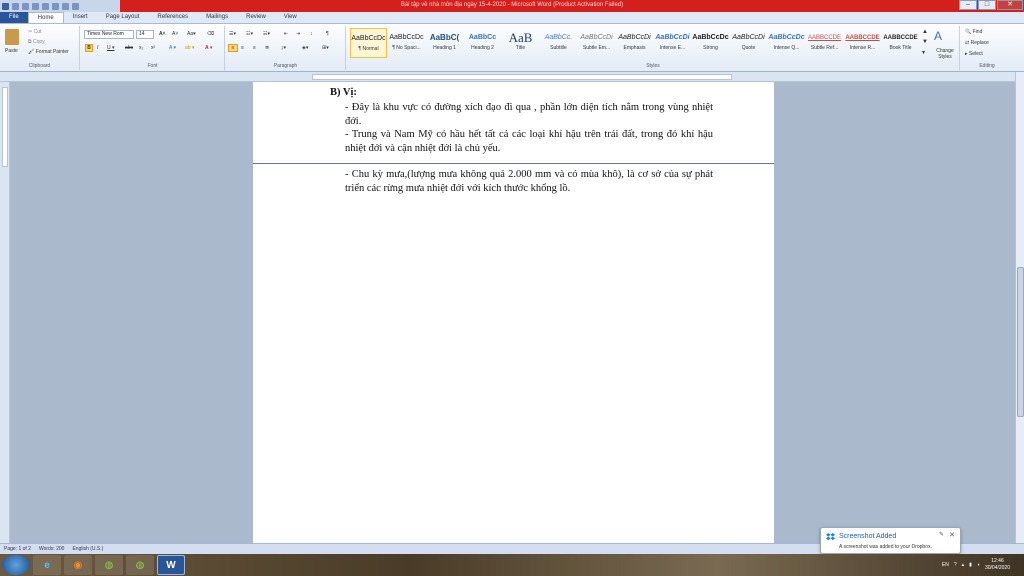  I want to click on shading-button: ◈▾, so click(305, 48).